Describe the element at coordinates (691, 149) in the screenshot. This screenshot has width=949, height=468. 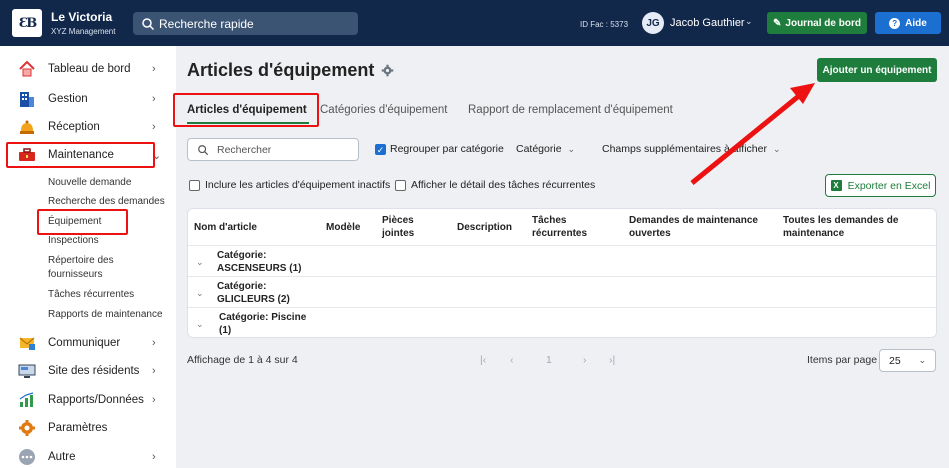
I see `extra-fields-dropdown: Champs supplémentaires à afficher ⌄` at that location.